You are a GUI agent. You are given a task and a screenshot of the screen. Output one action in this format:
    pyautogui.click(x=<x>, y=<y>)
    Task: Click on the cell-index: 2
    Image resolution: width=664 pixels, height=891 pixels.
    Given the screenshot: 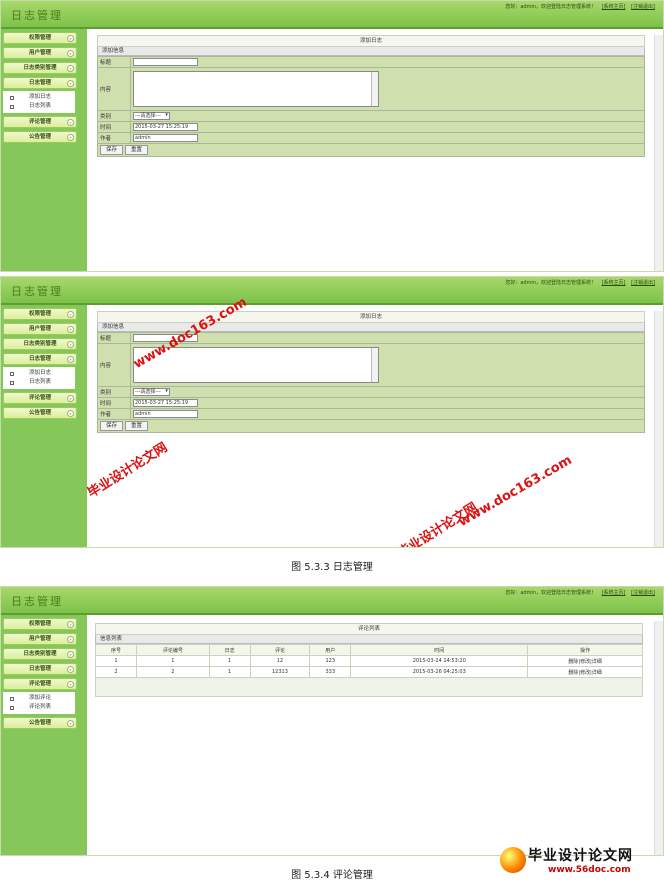 What is the action you would take?
    pyautogui.click(x=116, y=672)
    